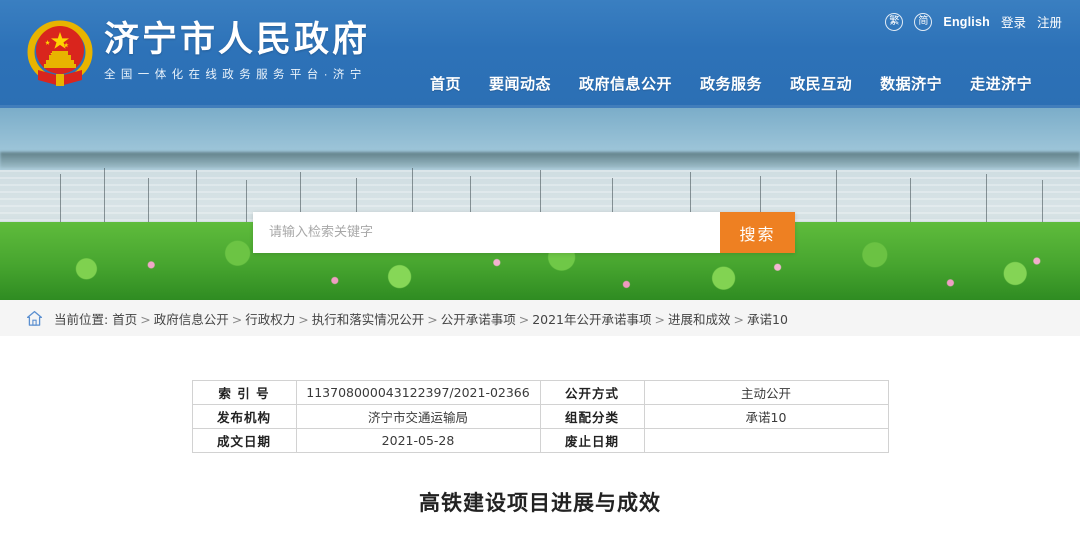 Image resolution: width=1080 pixels, height=540 pixels. What do you see at coordinates (923, 21) in the screenshot?
I see `simplified-chinese-toggle: 简` at bounding box center [923, 21].